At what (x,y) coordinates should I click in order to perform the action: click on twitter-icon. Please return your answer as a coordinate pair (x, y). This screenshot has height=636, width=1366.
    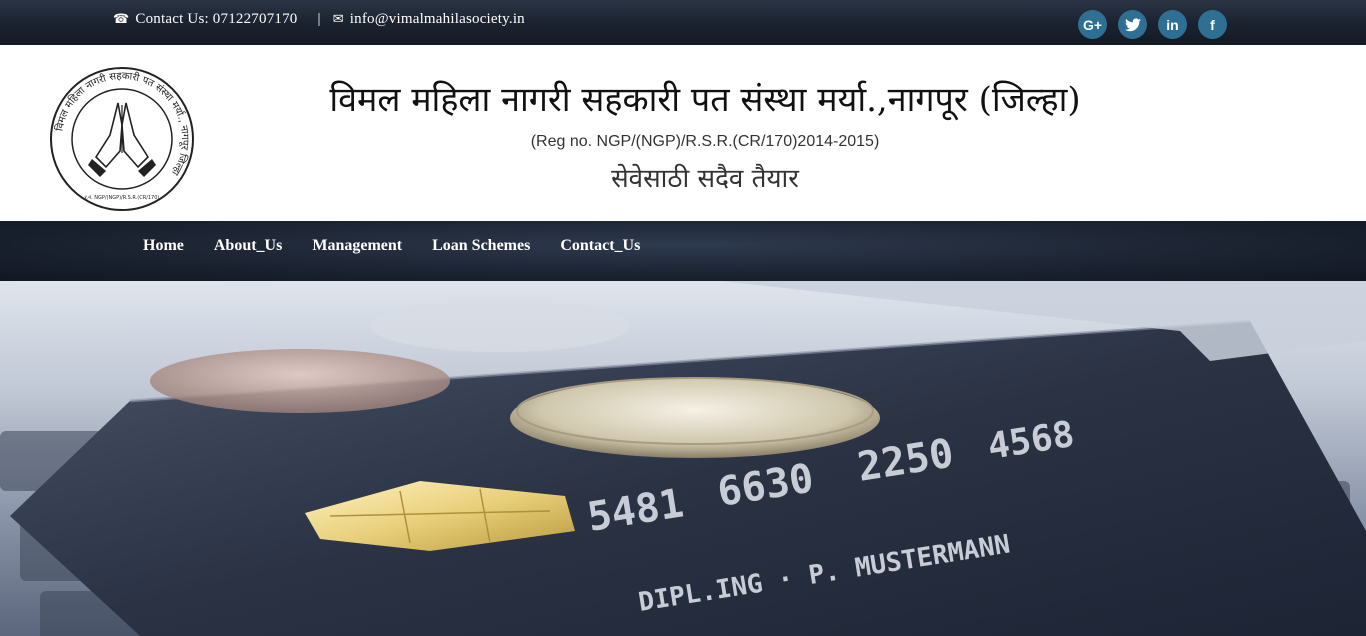
    Looking at the image, I should click on (1132, 24).